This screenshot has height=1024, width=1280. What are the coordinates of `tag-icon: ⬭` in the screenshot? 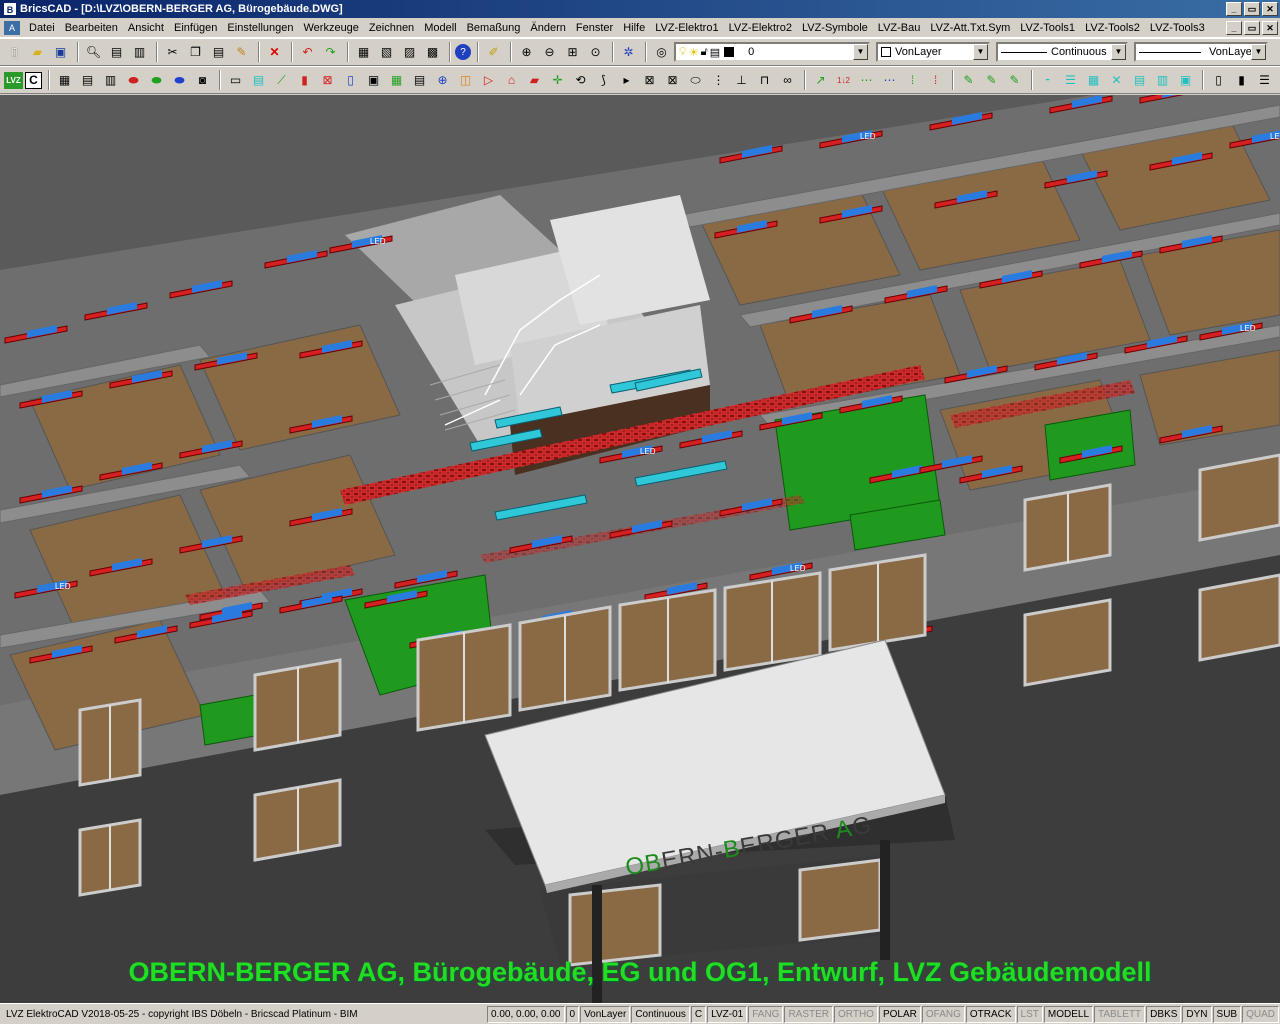 It's located at (695, 80).